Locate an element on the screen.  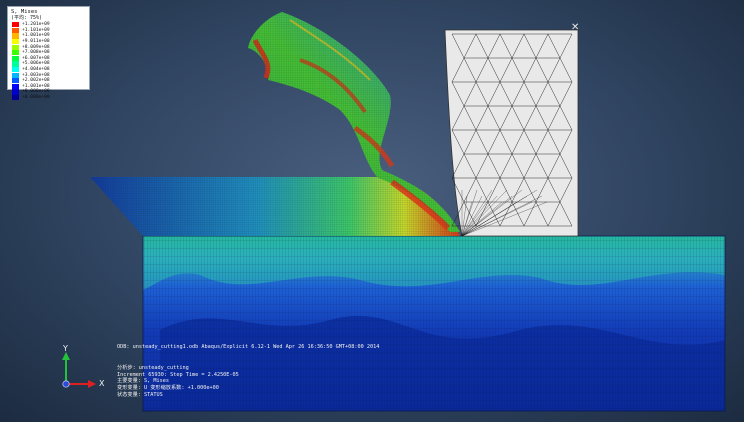
triad-x-label: X is located at coordinates (102, 383).